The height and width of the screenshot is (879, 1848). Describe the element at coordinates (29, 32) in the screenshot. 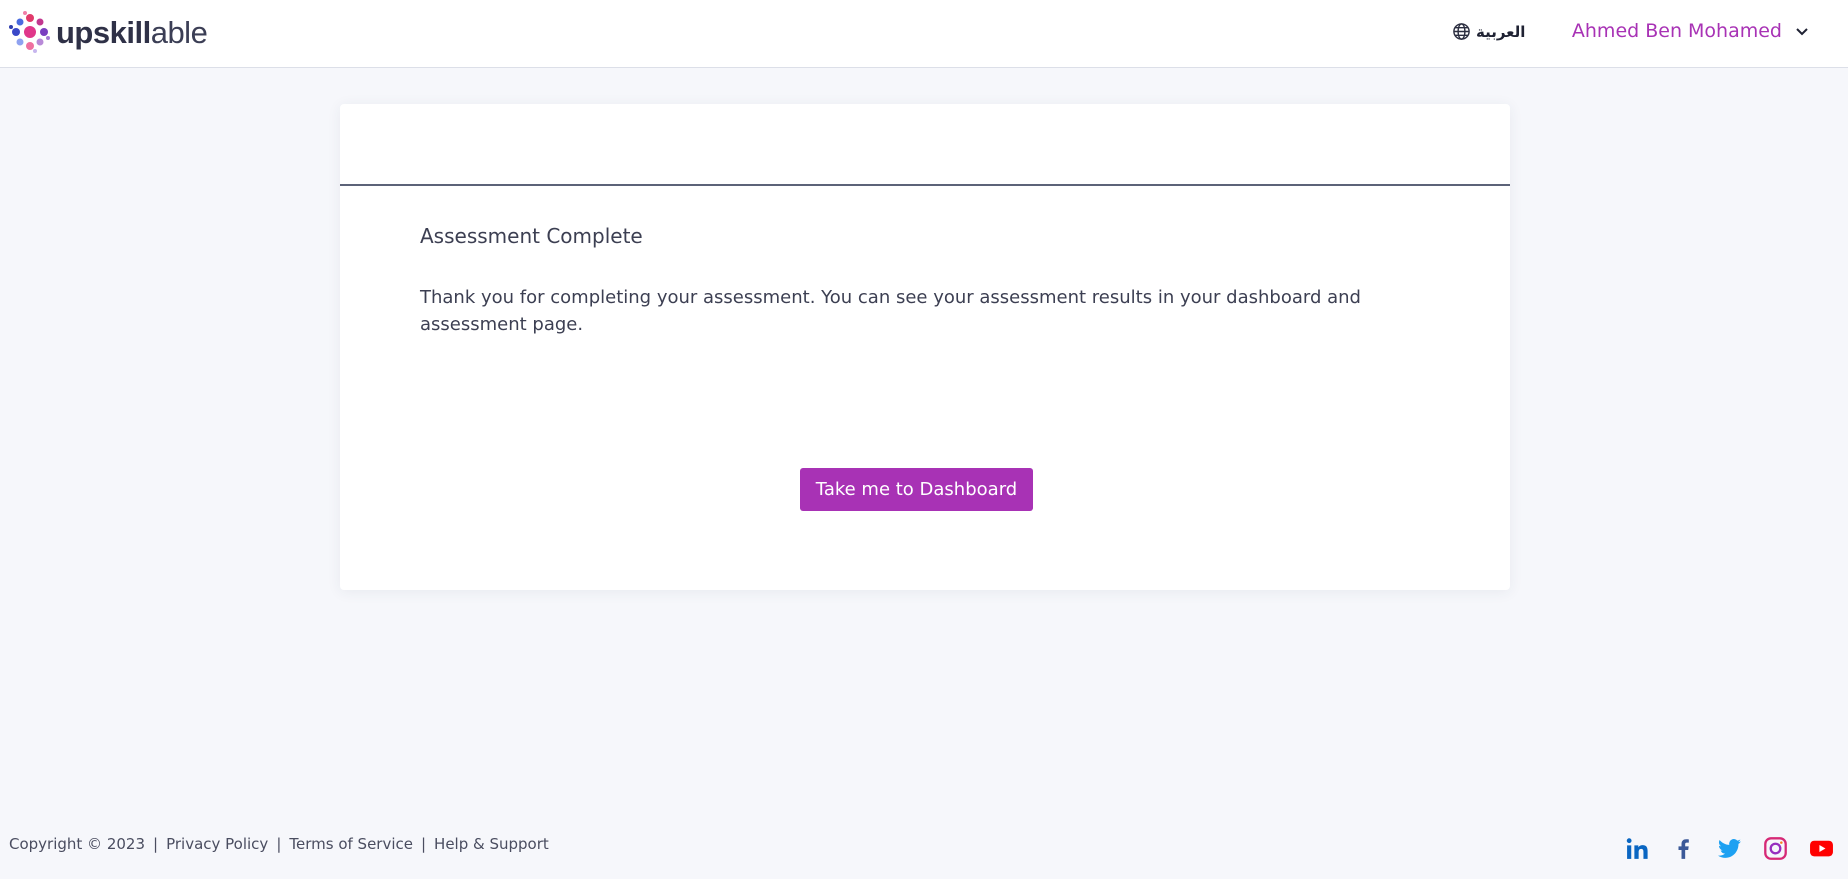

I see `logo-mark-icon` at that location.